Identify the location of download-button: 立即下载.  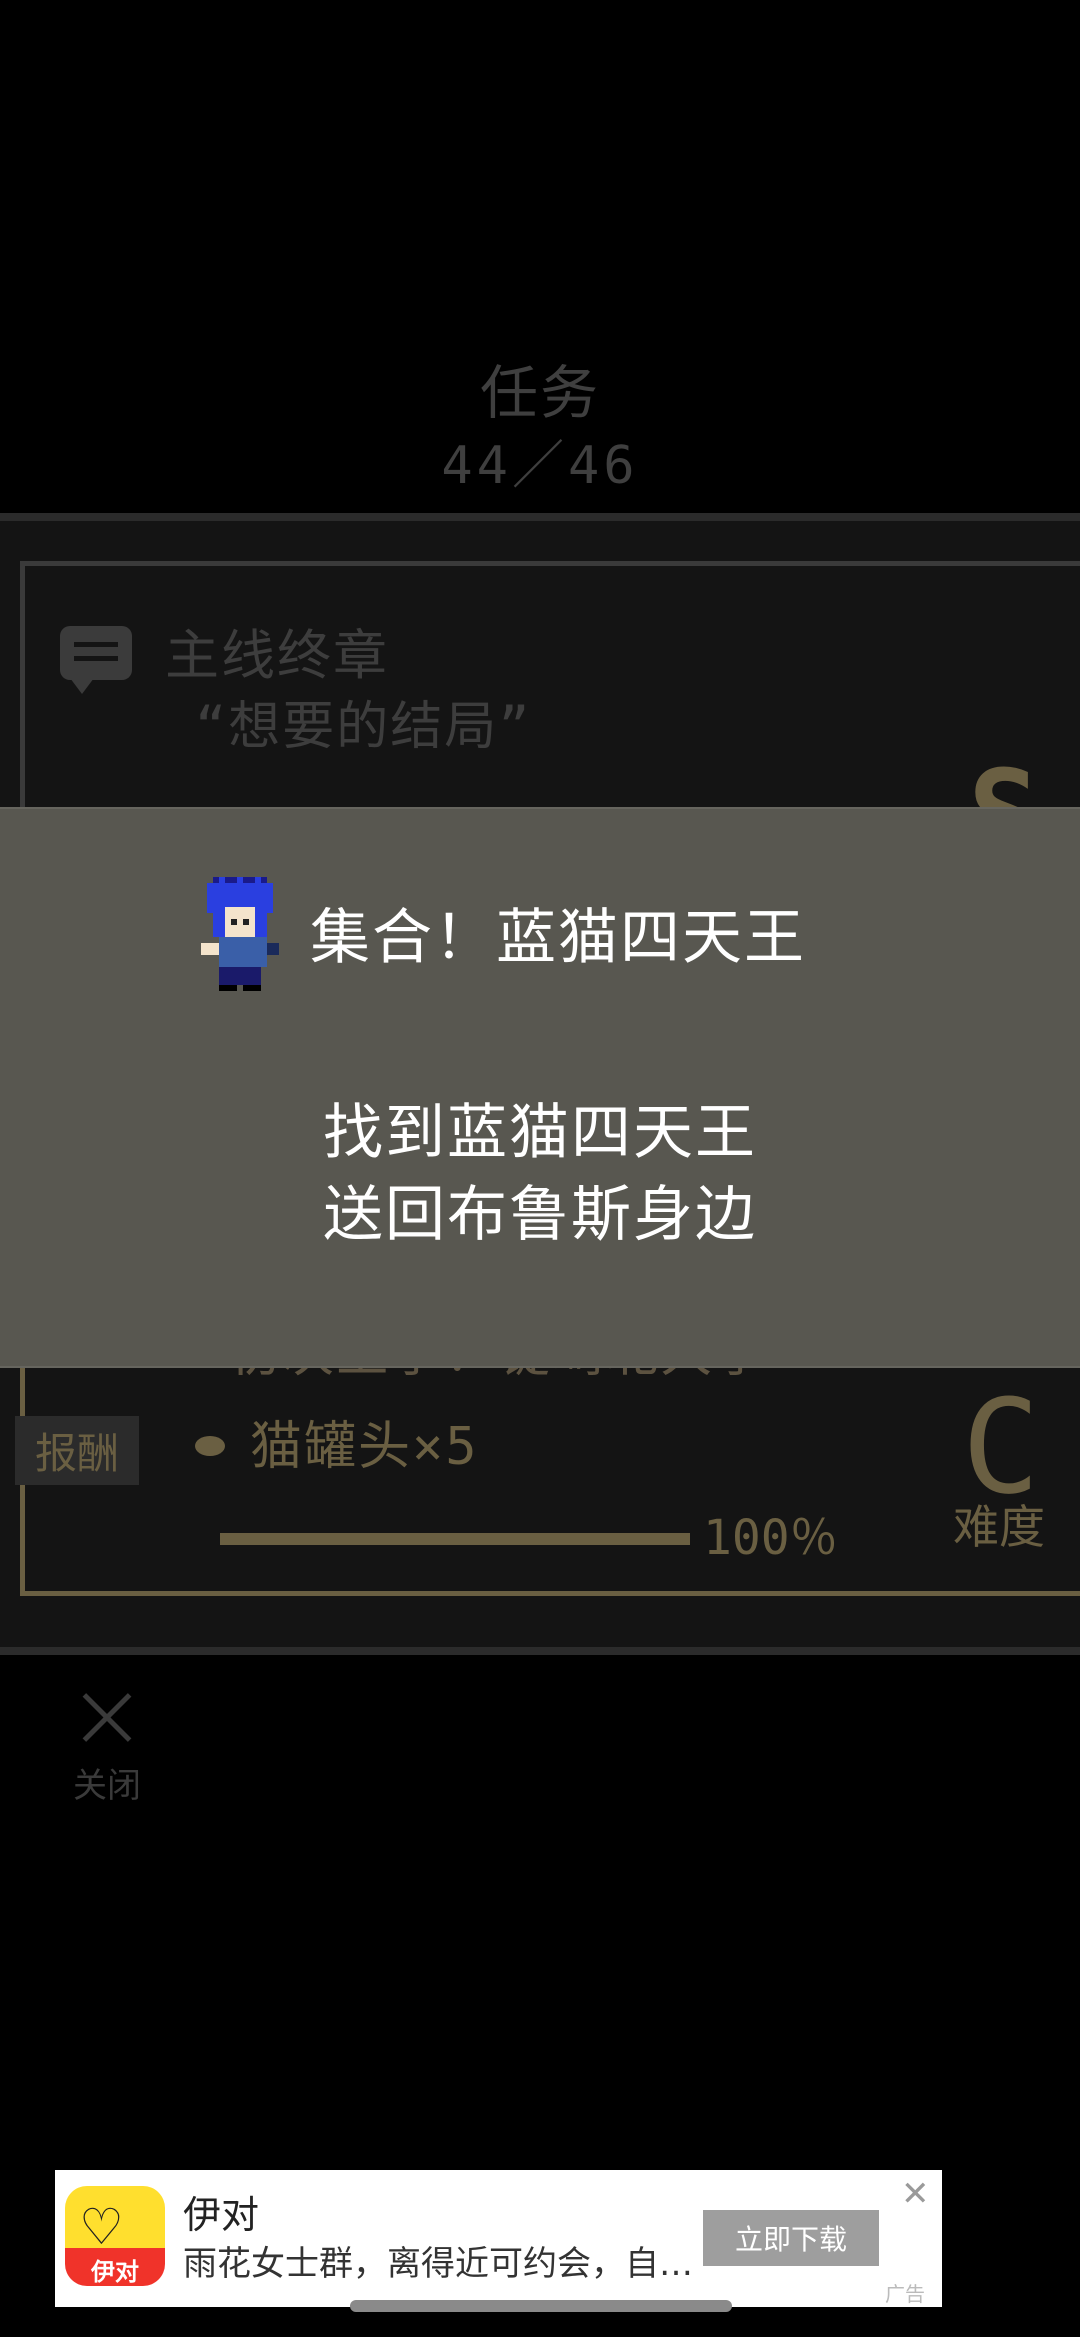
(791, 2238).